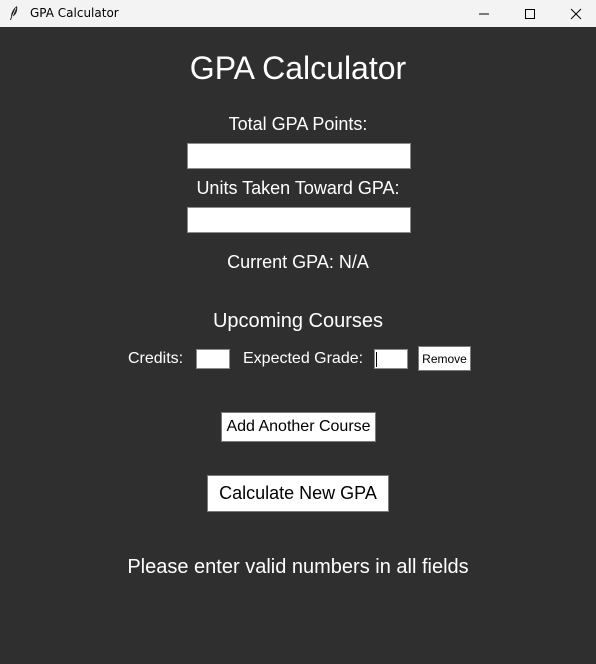  Describe the element at coordinates (376, 359) in the screenshot. I see `text-cursor` at that location.